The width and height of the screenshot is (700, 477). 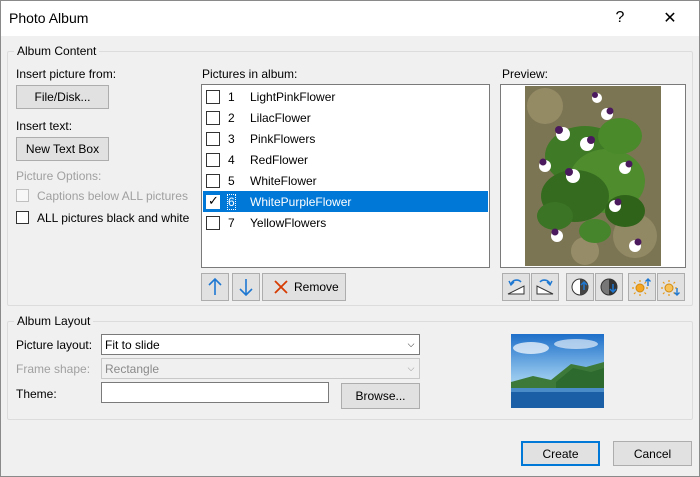 What do you see at coordinates (231, 223) in the screenshot?
I see `picture-number: 7` at bounding box center [231, 223].